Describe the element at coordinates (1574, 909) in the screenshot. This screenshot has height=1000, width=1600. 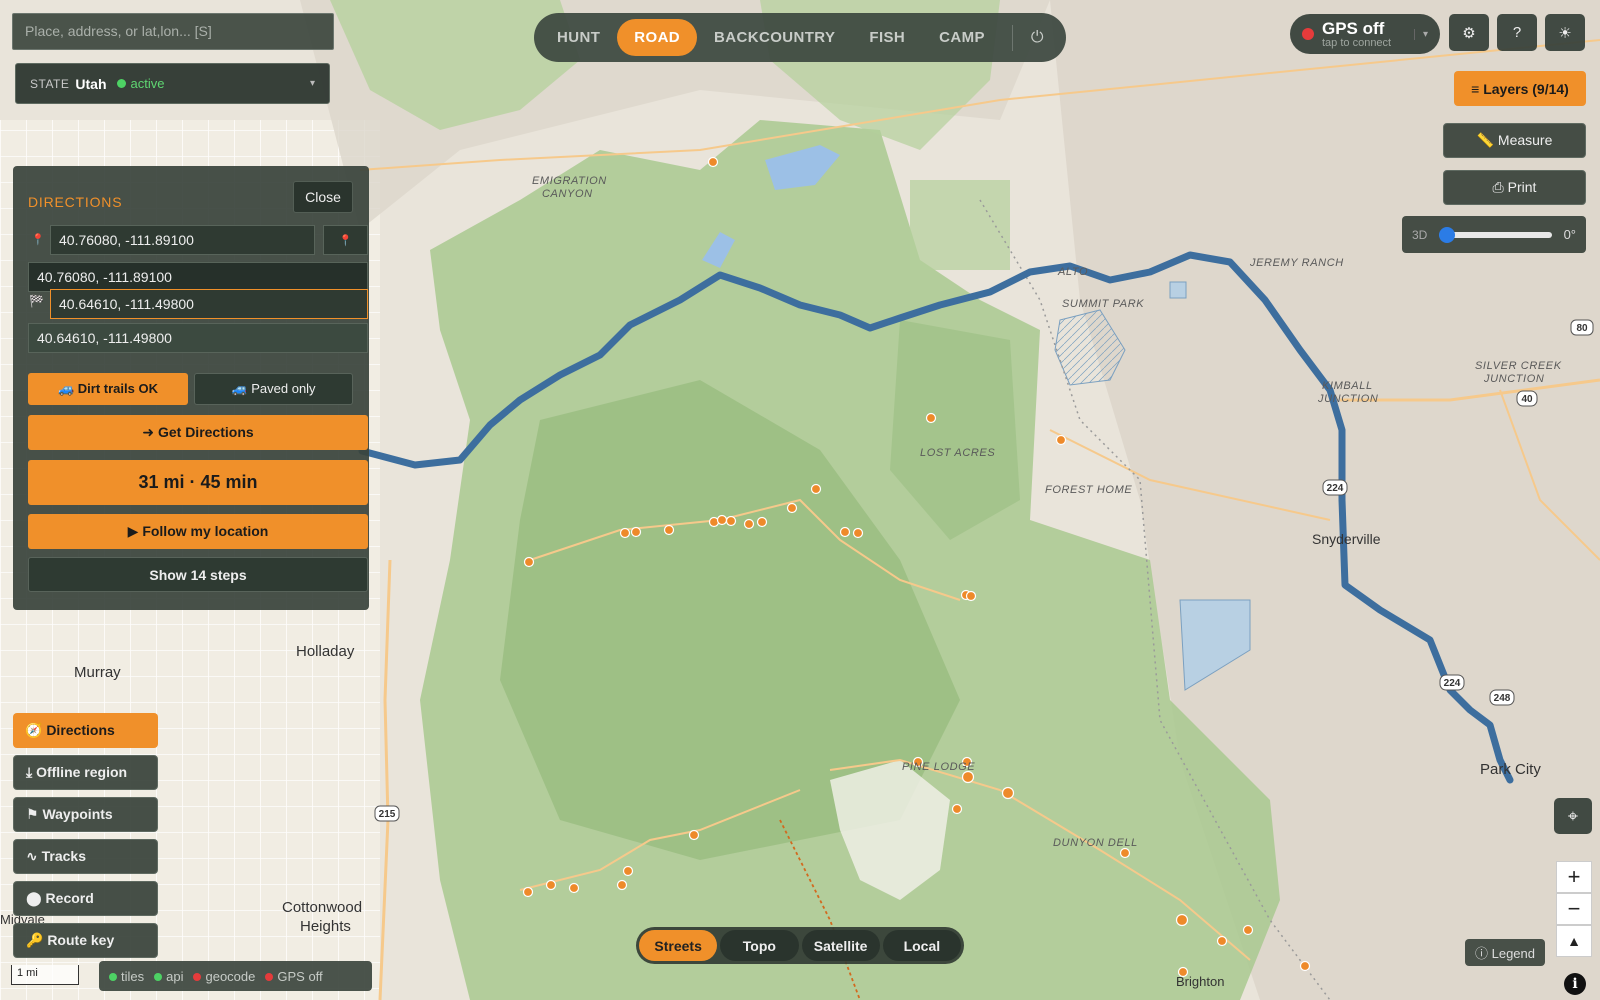
I see `zoom-out-button: −` at that location.